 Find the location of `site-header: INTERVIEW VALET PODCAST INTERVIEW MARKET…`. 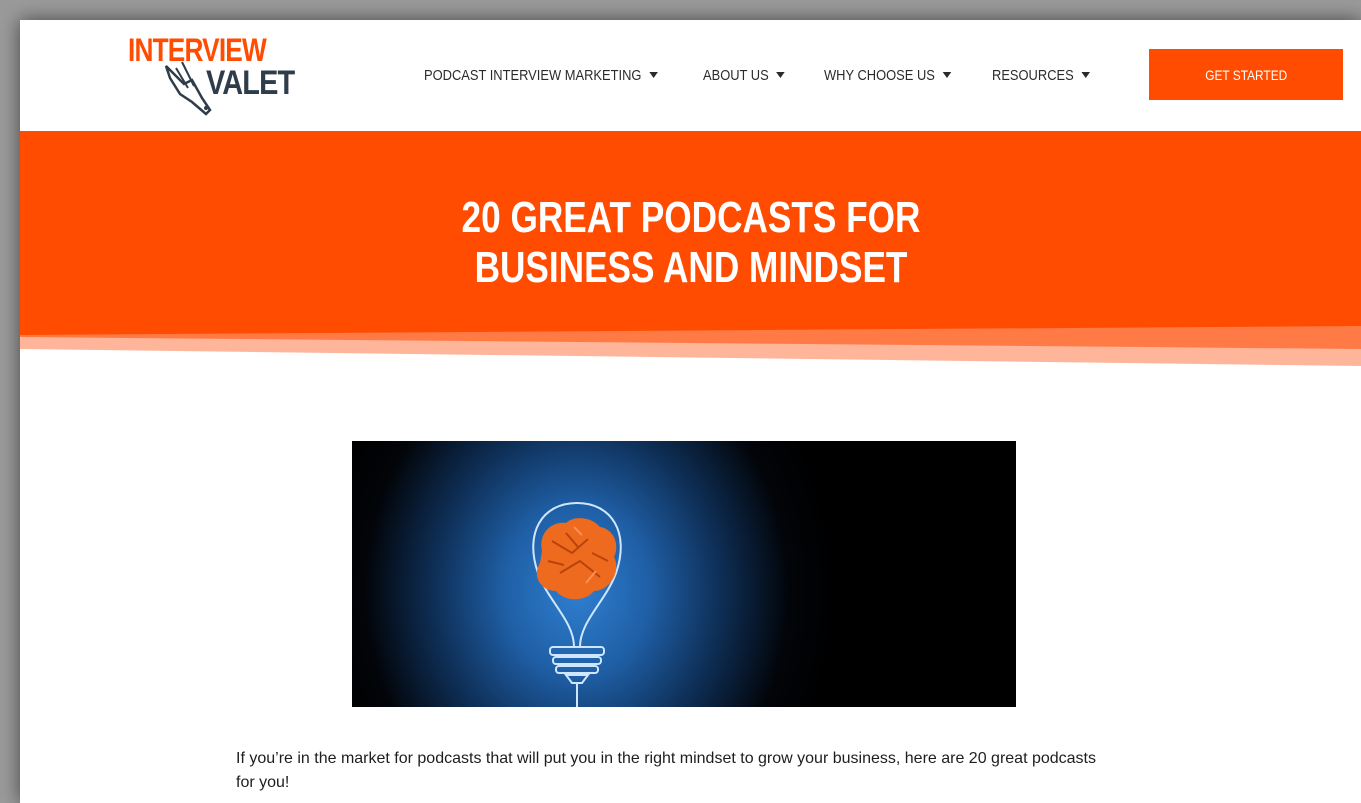

site-header: INTERVIEW VALET PODCAST INTERVIEW MARKET… is located at coordinates (690, 75).